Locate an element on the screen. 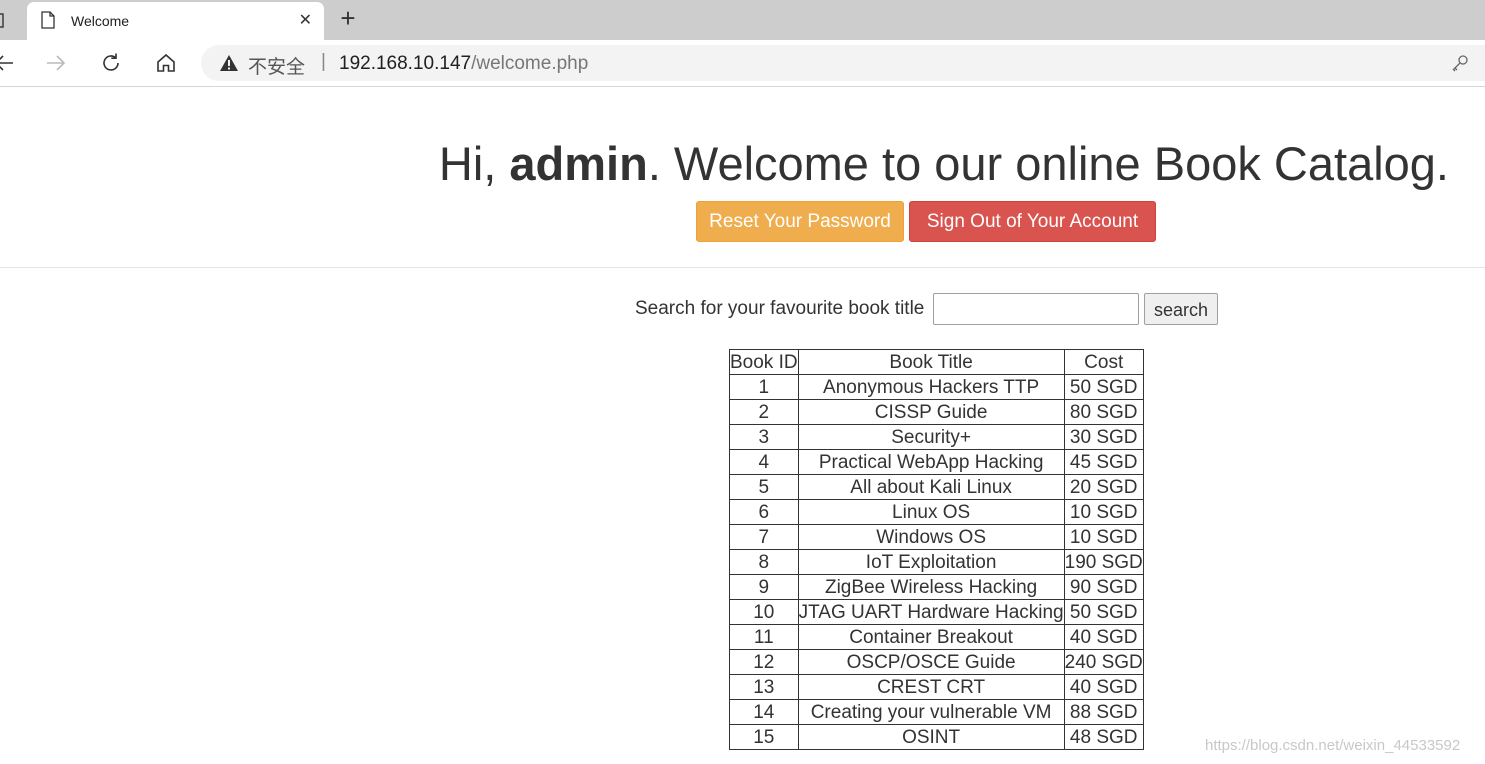  address-bar: 不安全 | 192.168.10.147/welcome.php is located at coordinates (843, 63).